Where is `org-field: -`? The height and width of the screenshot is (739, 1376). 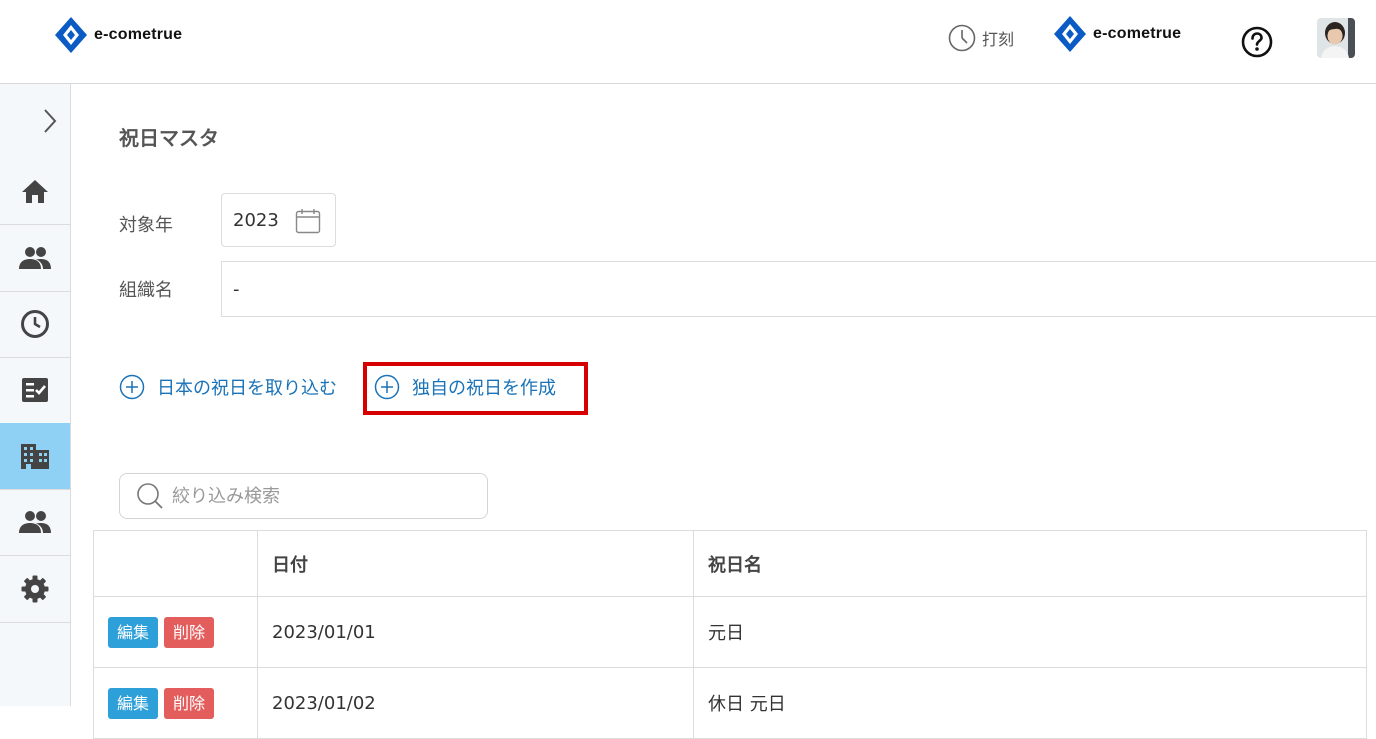 org-field: - is located at coordinates (798, 289).